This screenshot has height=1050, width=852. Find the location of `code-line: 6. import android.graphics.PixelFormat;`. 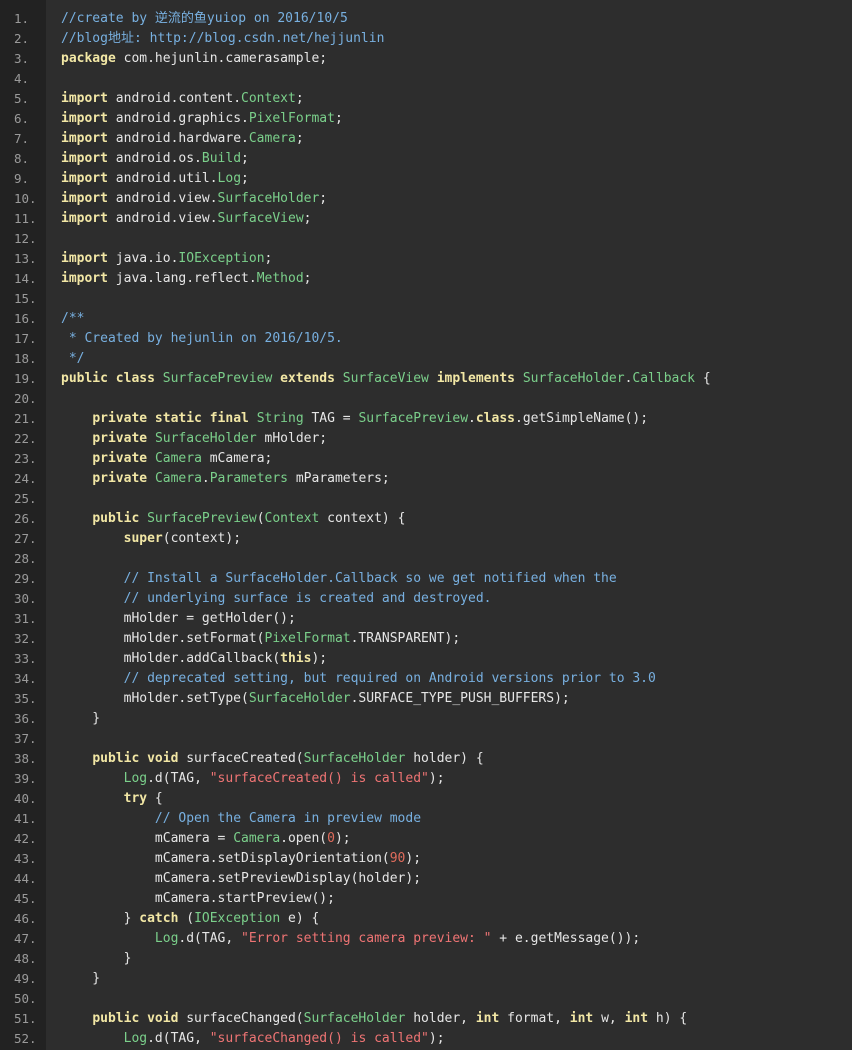

code-line: 6. import android.graphics.PixelFormat; is located at coordinates (426, 119).